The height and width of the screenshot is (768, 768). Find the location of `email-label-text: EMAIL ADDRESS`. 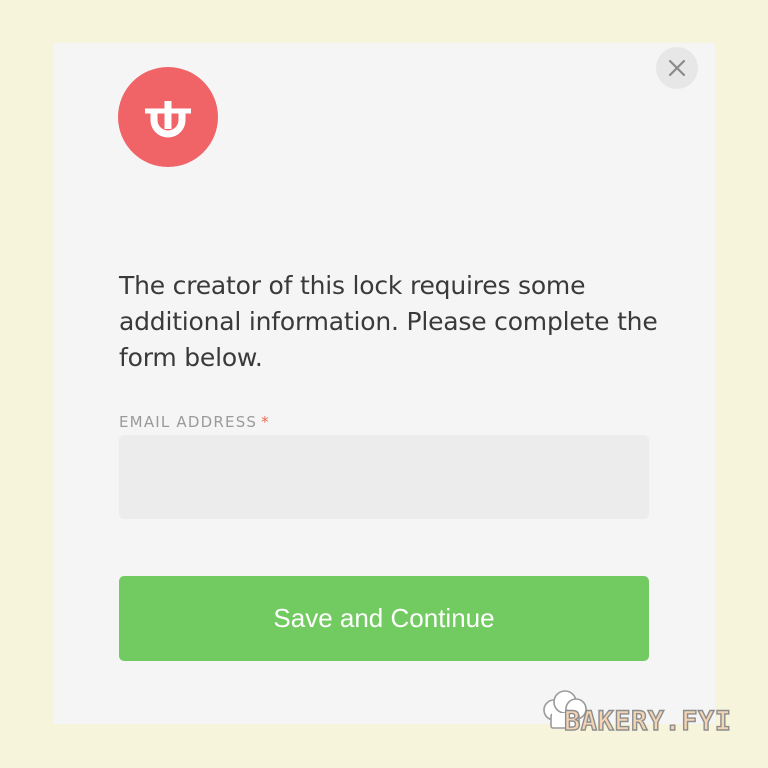

email-label-text: EMAIL ADDRESS is located at coordinates (188, 422).